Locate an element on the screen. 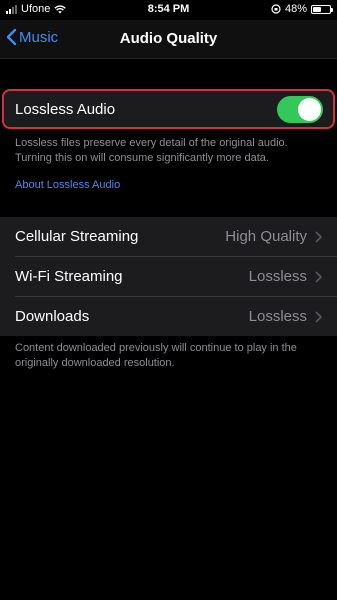 This screenshot has width=337, height=600. navigation-bar: Music Audio Quality is located at coordinates (168, 39).